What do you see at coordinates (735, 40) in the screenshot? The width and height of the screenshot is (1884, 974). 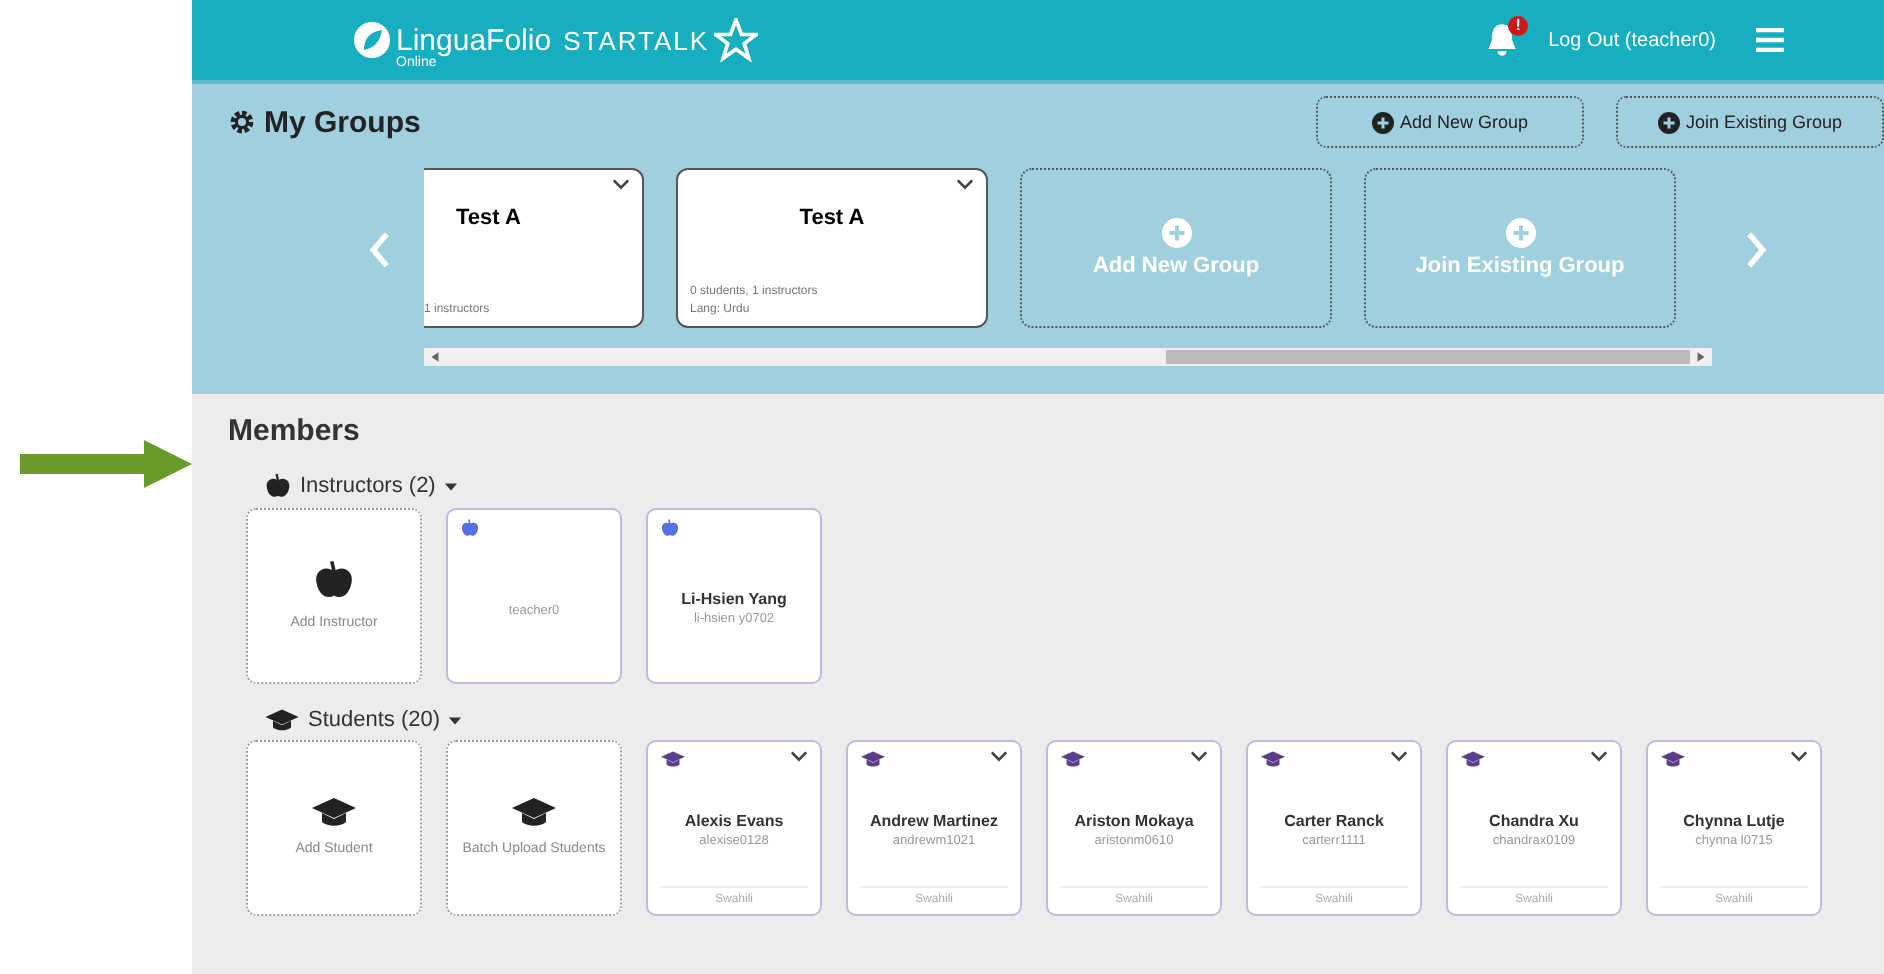 I see `star-icon` at bounding box center [735, 40].